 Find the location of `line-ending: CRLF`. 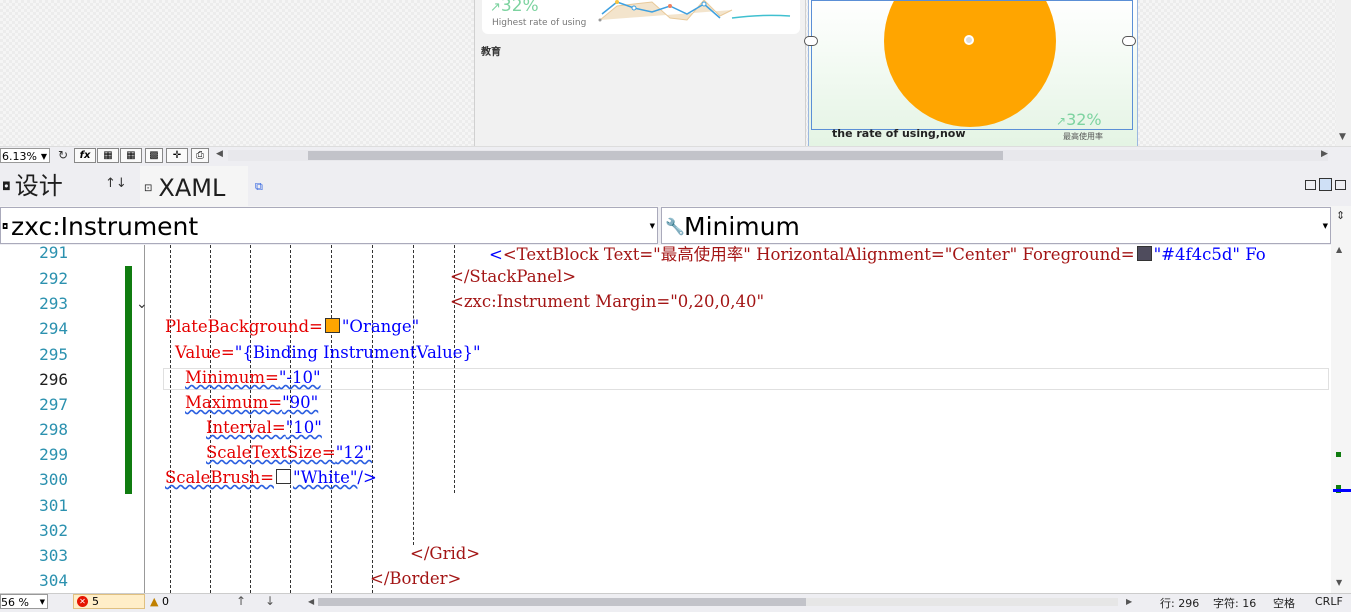

line-ending: CRLF is located at coordinates (1329, 601).